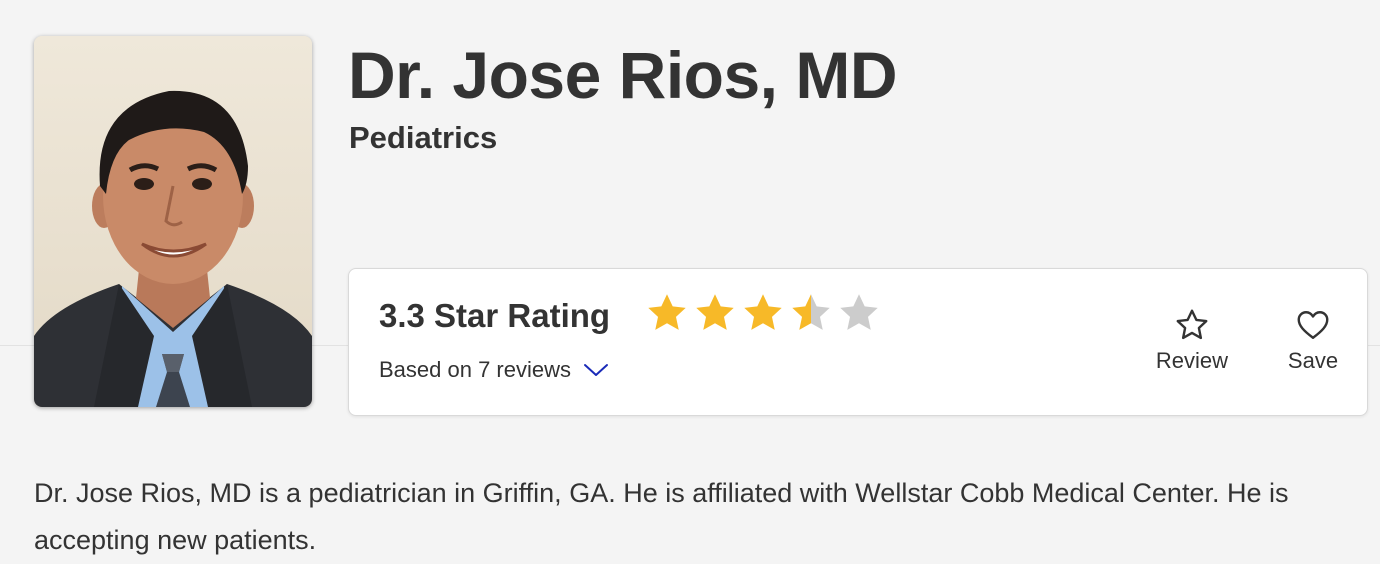 This screenshot has height=564, width=1380. I want to click on review-count-label: Based on 7 reviews, so click(475, 369).